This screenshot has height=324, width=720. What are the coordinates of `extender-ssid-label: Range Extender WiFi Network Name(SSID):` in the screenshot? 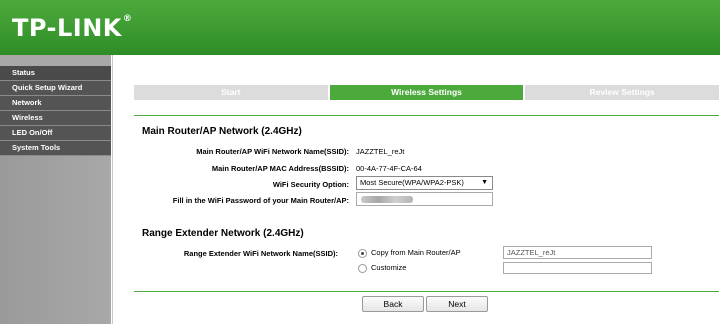 It's located at (260, 253).